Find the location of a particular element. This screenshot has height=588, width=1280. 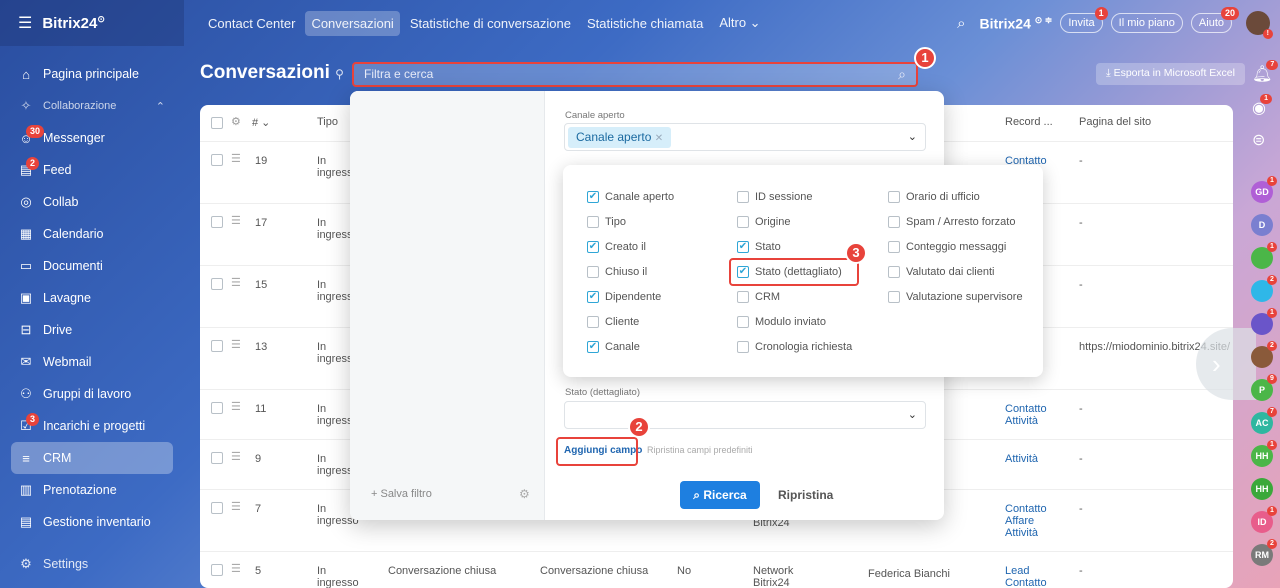

chat-avatar: HH 1 is located at coordinates (1264, 453).